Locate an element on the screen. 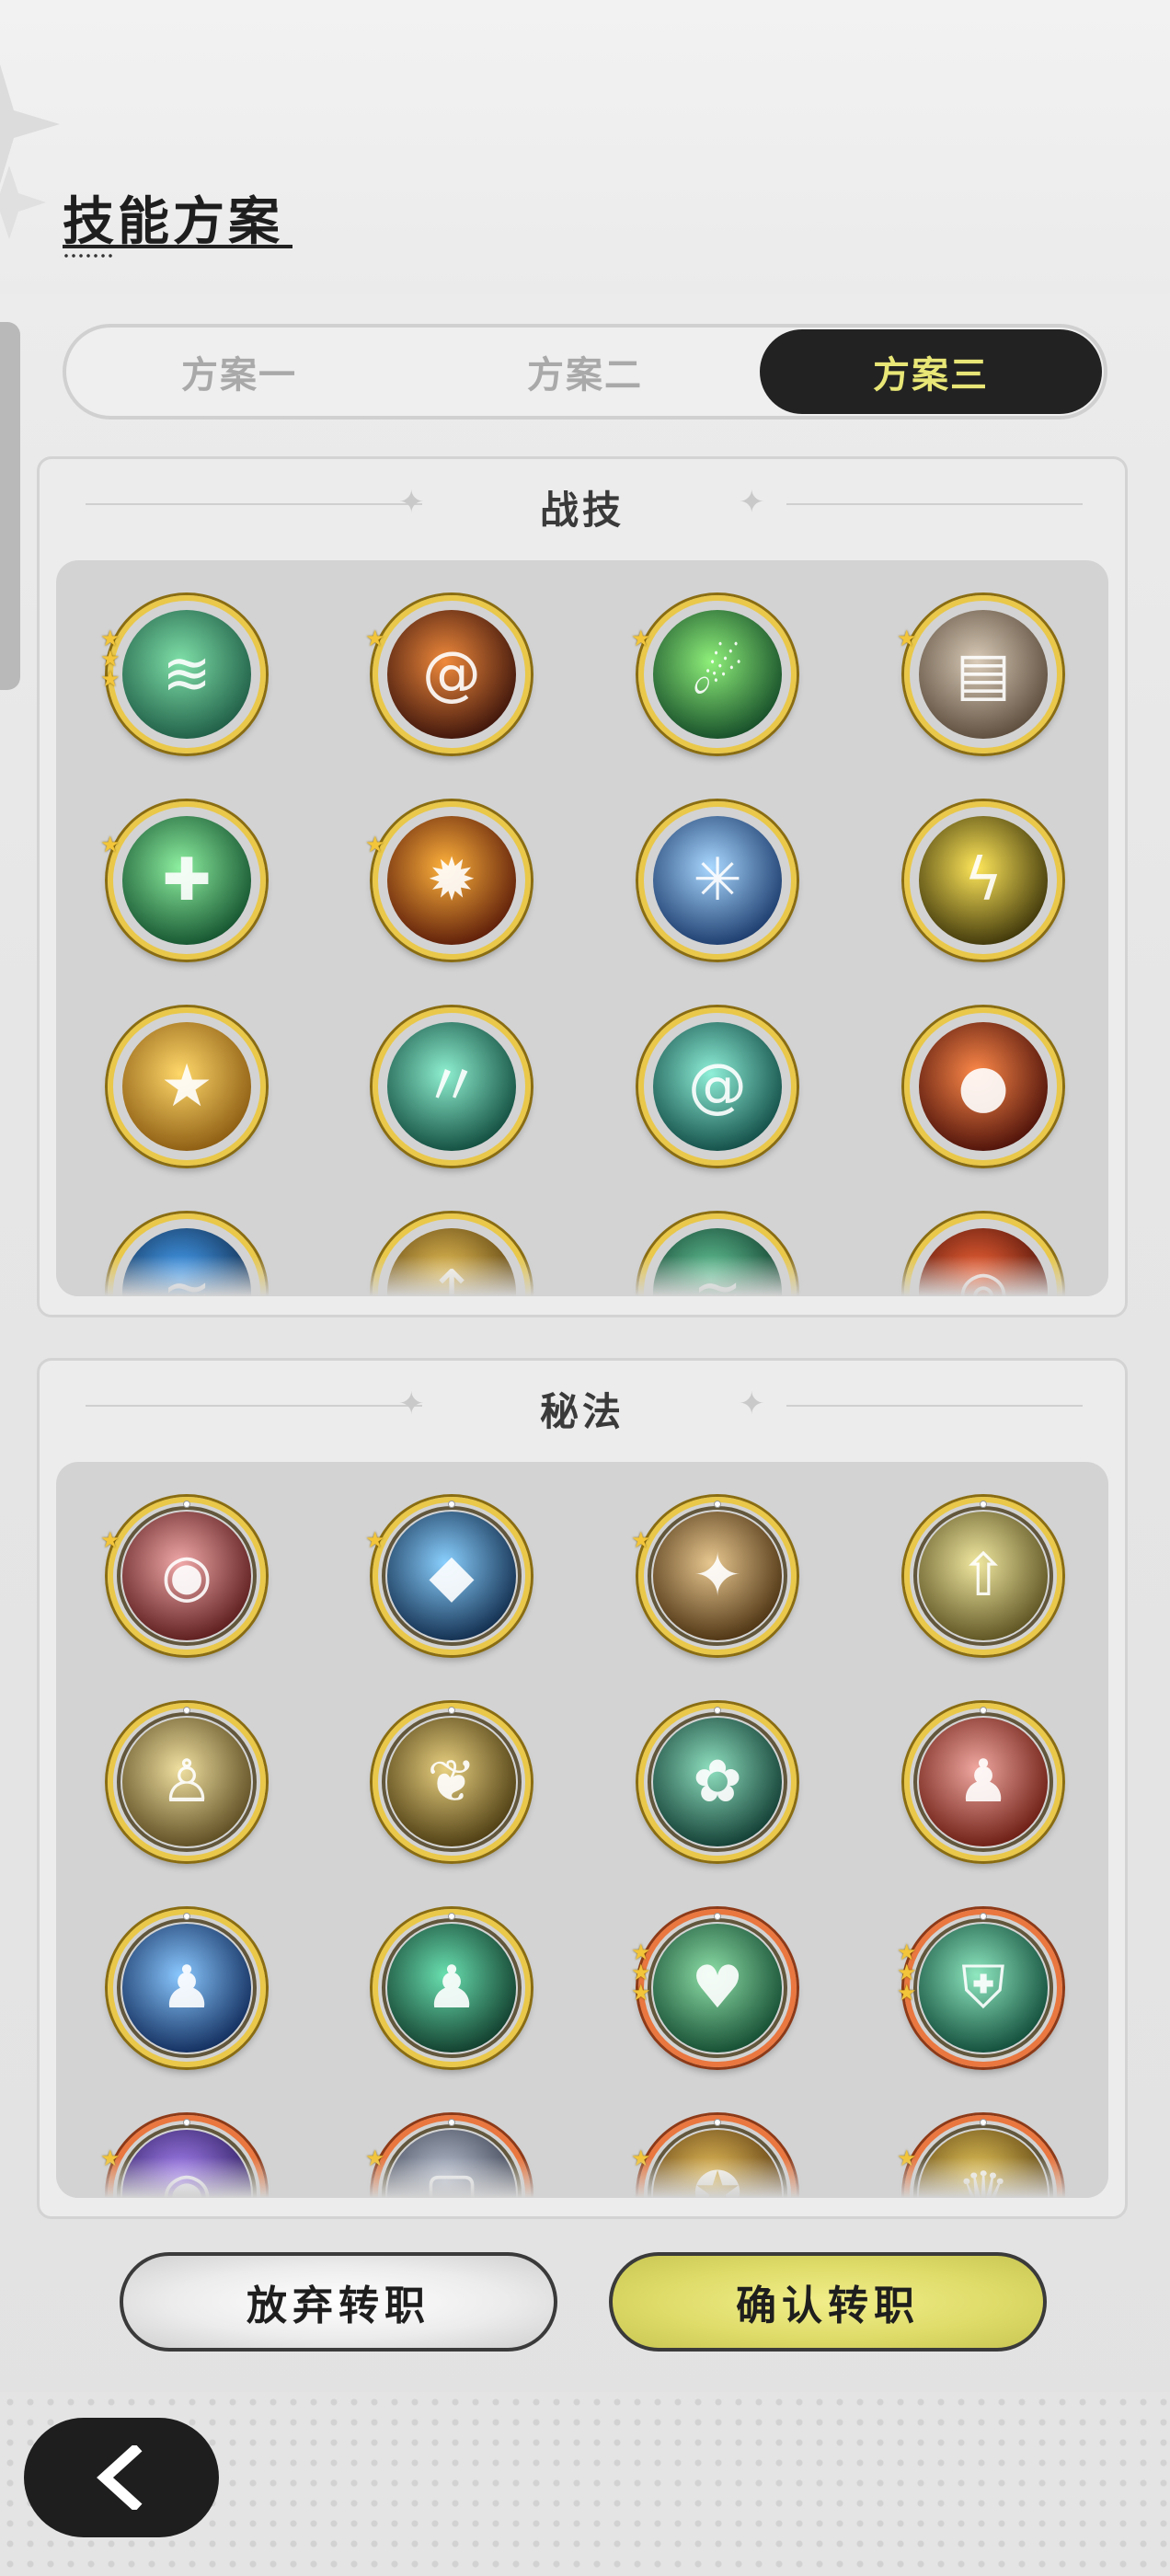  icon-glyph: ✿ is located at coordinates (717, 1782).